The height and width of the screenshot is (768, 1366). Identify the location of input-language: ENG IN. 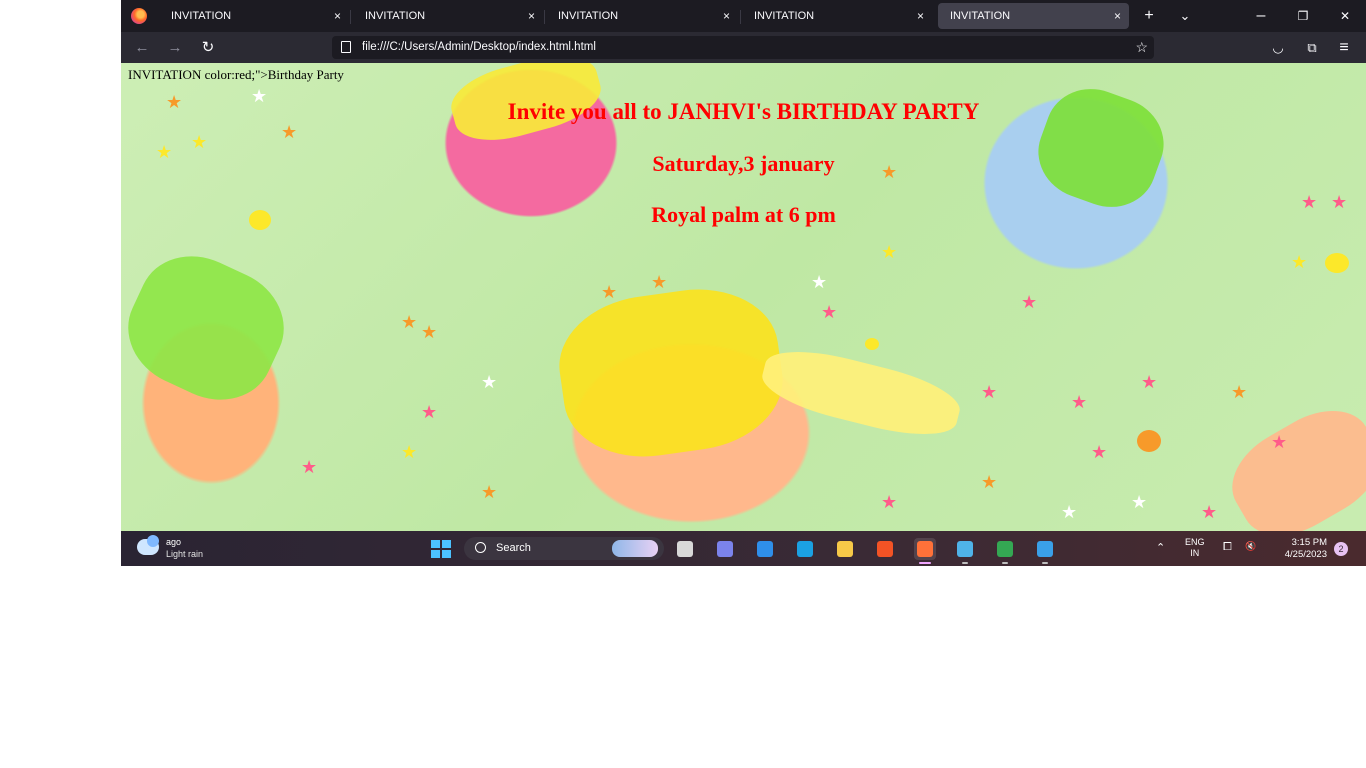
(1195, 548).